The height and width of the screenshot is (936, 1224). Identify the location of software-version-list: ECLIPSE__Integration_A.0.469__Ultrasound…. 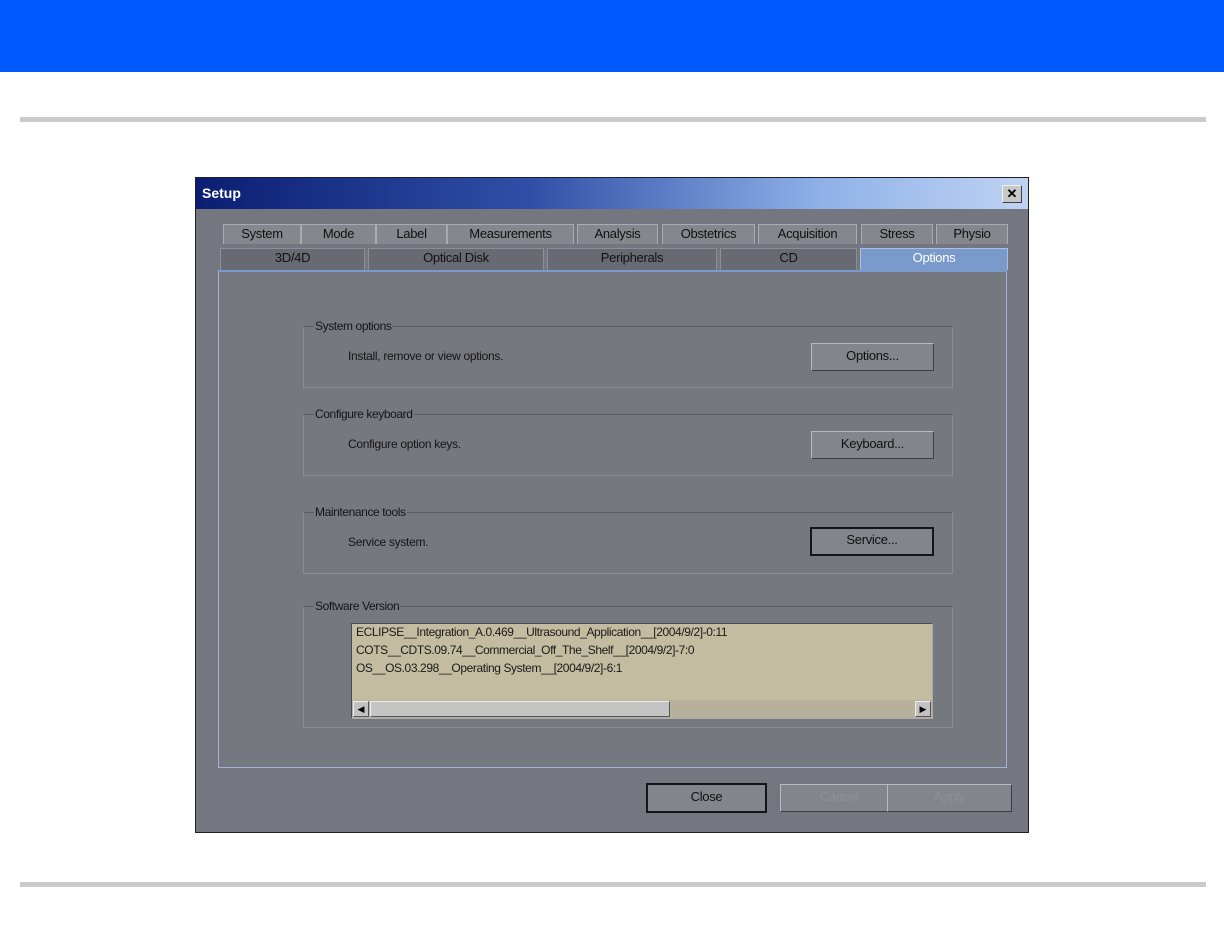
(642, 671).